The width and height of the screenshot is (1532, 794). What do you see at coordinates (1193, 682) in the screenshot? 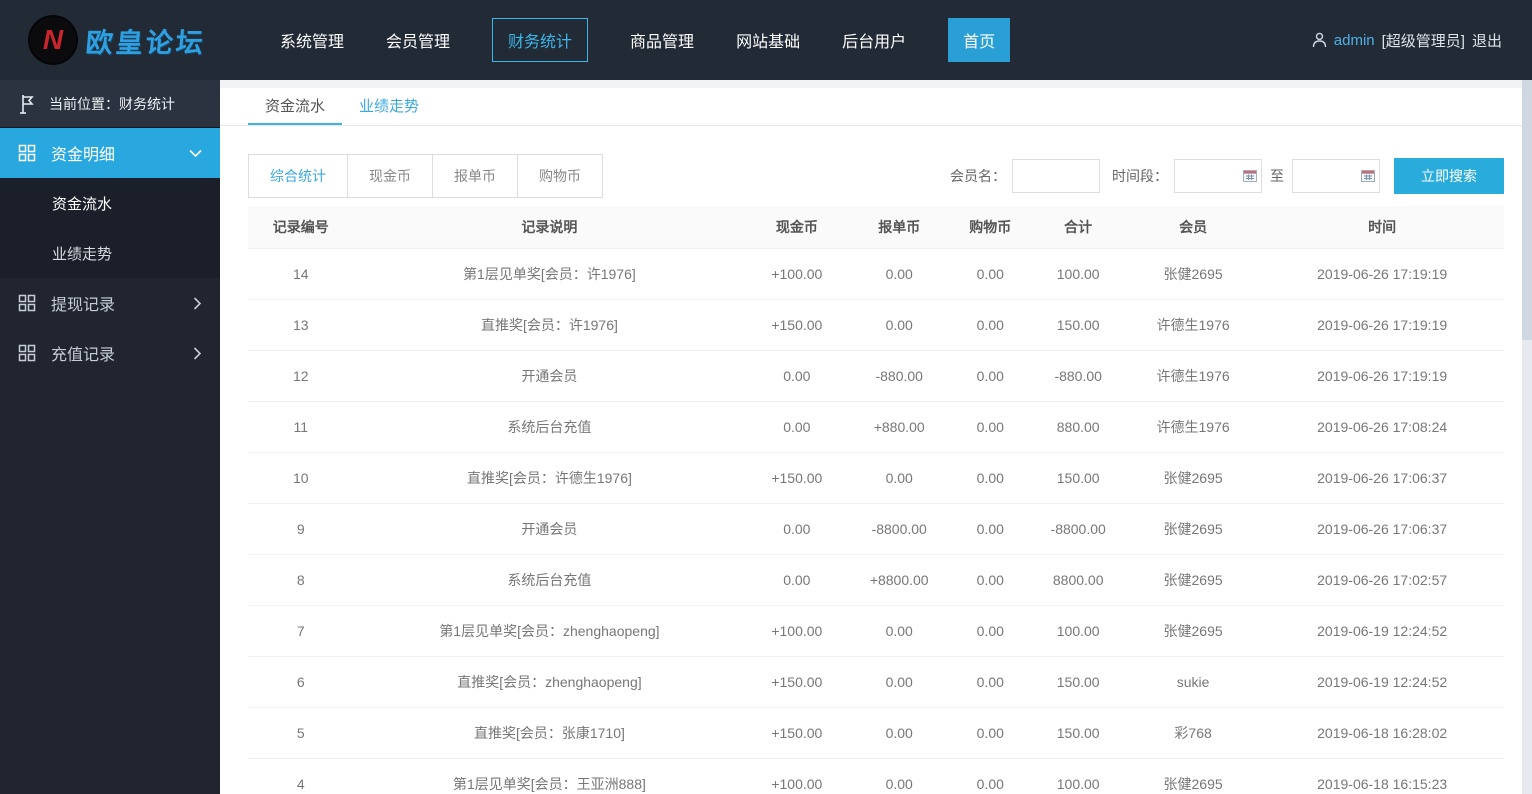
I see `table-cell: sukie` at bounding box center [1193, 682].